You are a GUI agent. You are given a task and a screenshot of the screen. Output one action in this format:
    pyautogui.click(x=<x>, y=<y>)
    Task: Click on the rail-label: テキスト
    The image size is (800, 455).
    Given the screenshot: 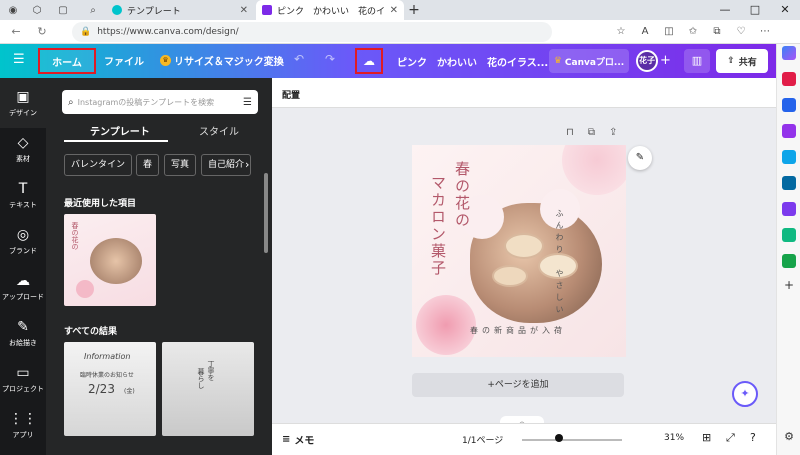 What is the action you would take?
    pyautogui.click(x=23, y=204)
    